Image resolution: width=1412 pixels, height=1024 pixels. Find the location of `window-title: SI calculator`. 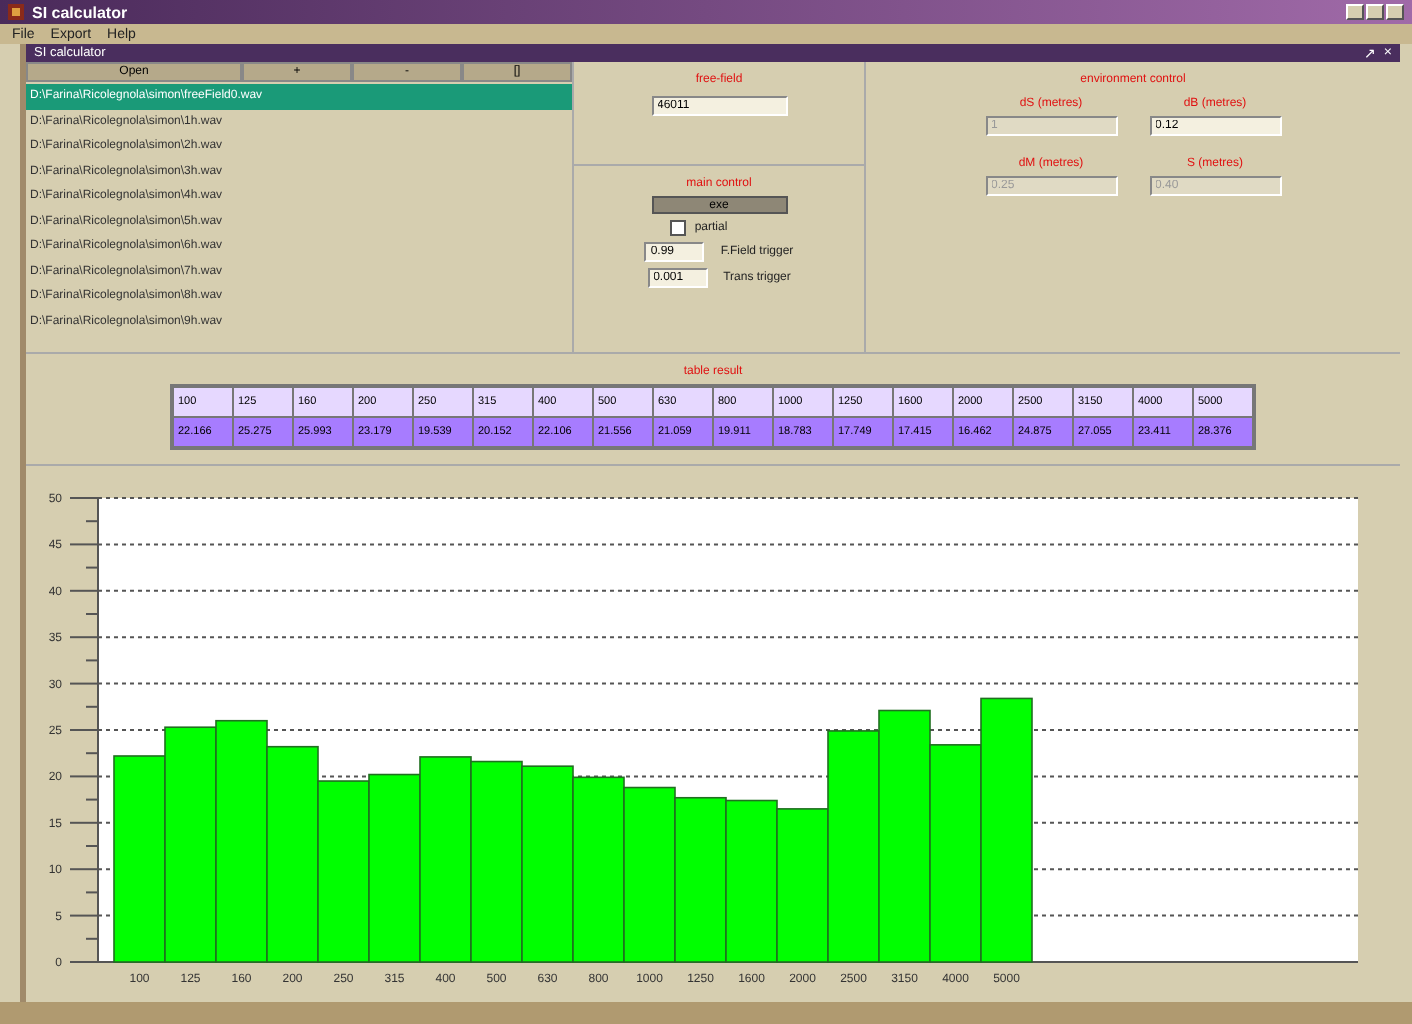

window-title: SI calculator is located at coordinates (81, 12).